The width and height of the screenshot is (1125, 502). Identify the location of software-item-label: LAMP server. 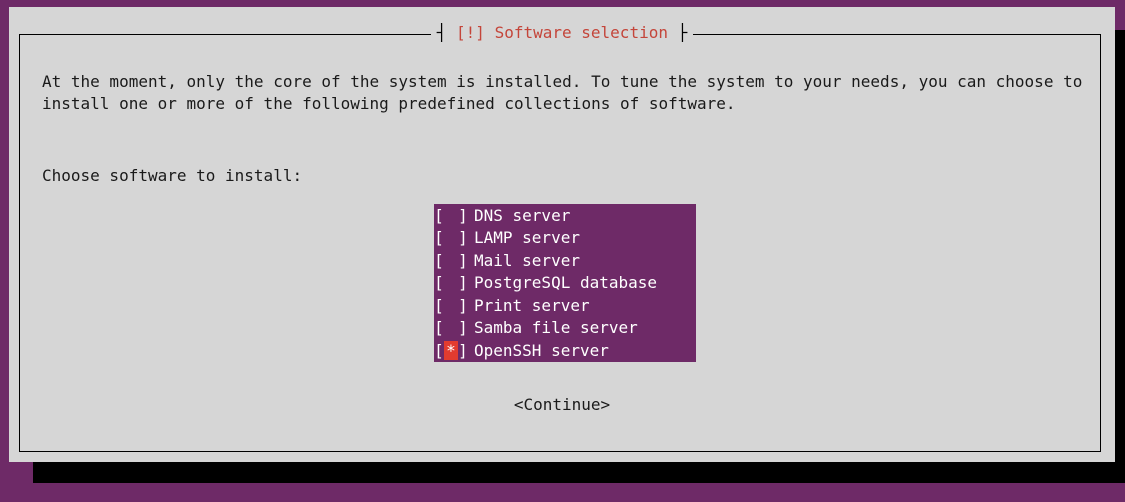
(527, 238).